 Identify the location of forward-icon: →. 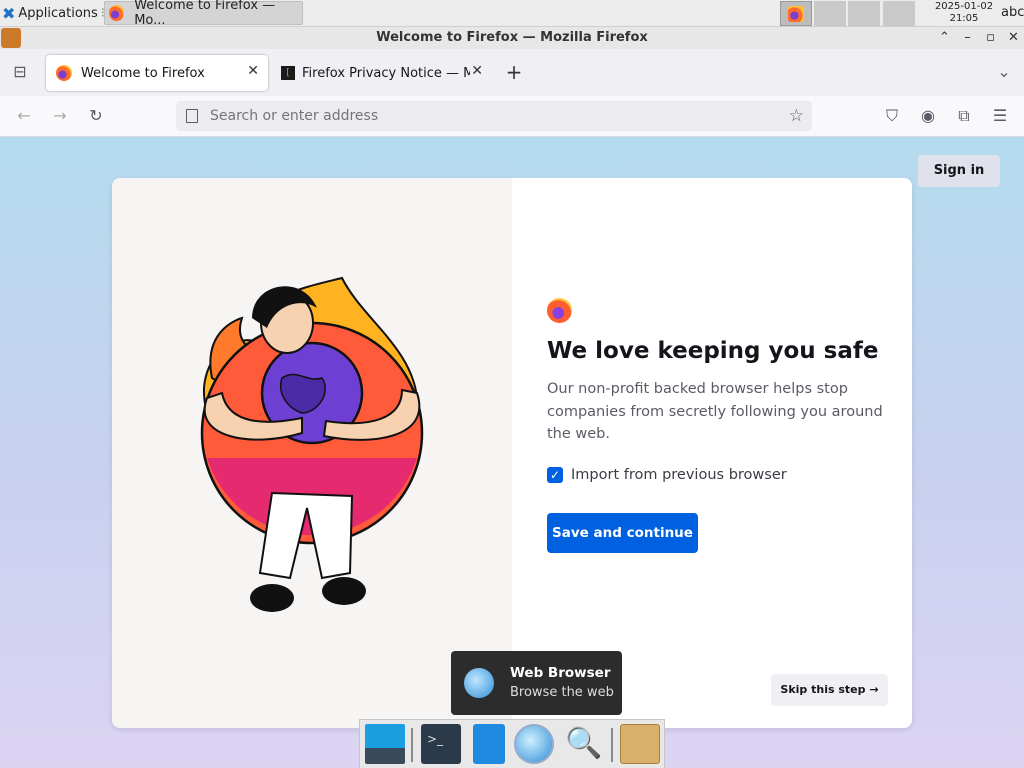
(60, 116).